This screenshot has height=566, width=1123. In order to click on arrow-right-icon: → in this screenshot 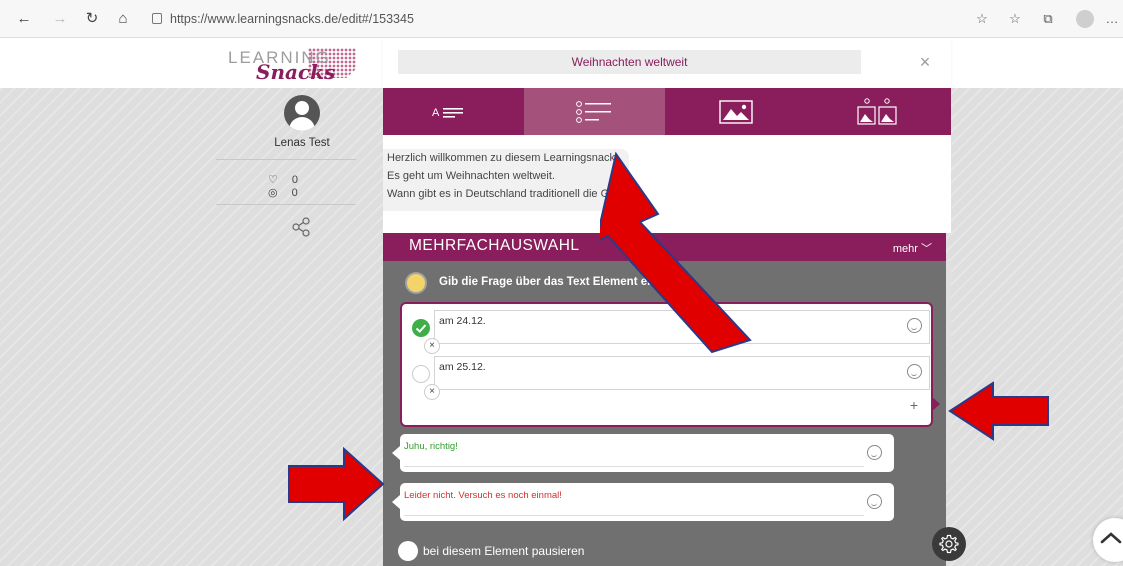, I will do `click(60, 19)`.